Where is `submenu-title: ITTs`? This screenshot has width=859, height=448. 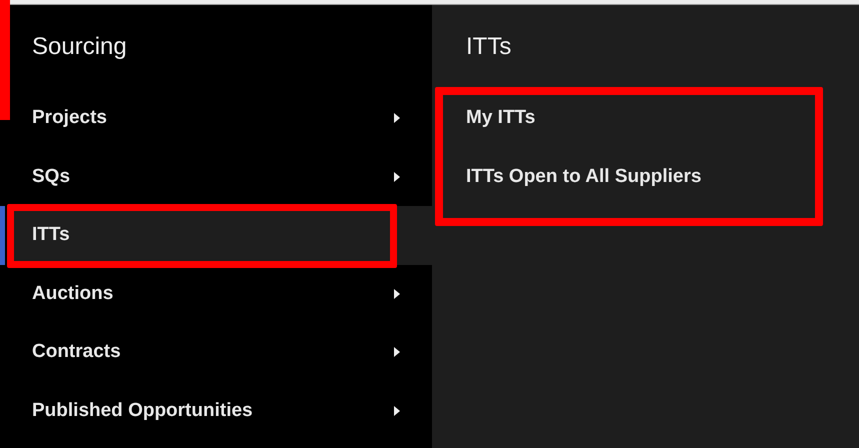 submenu-title: ITTs is located at coordinates (489, 47).